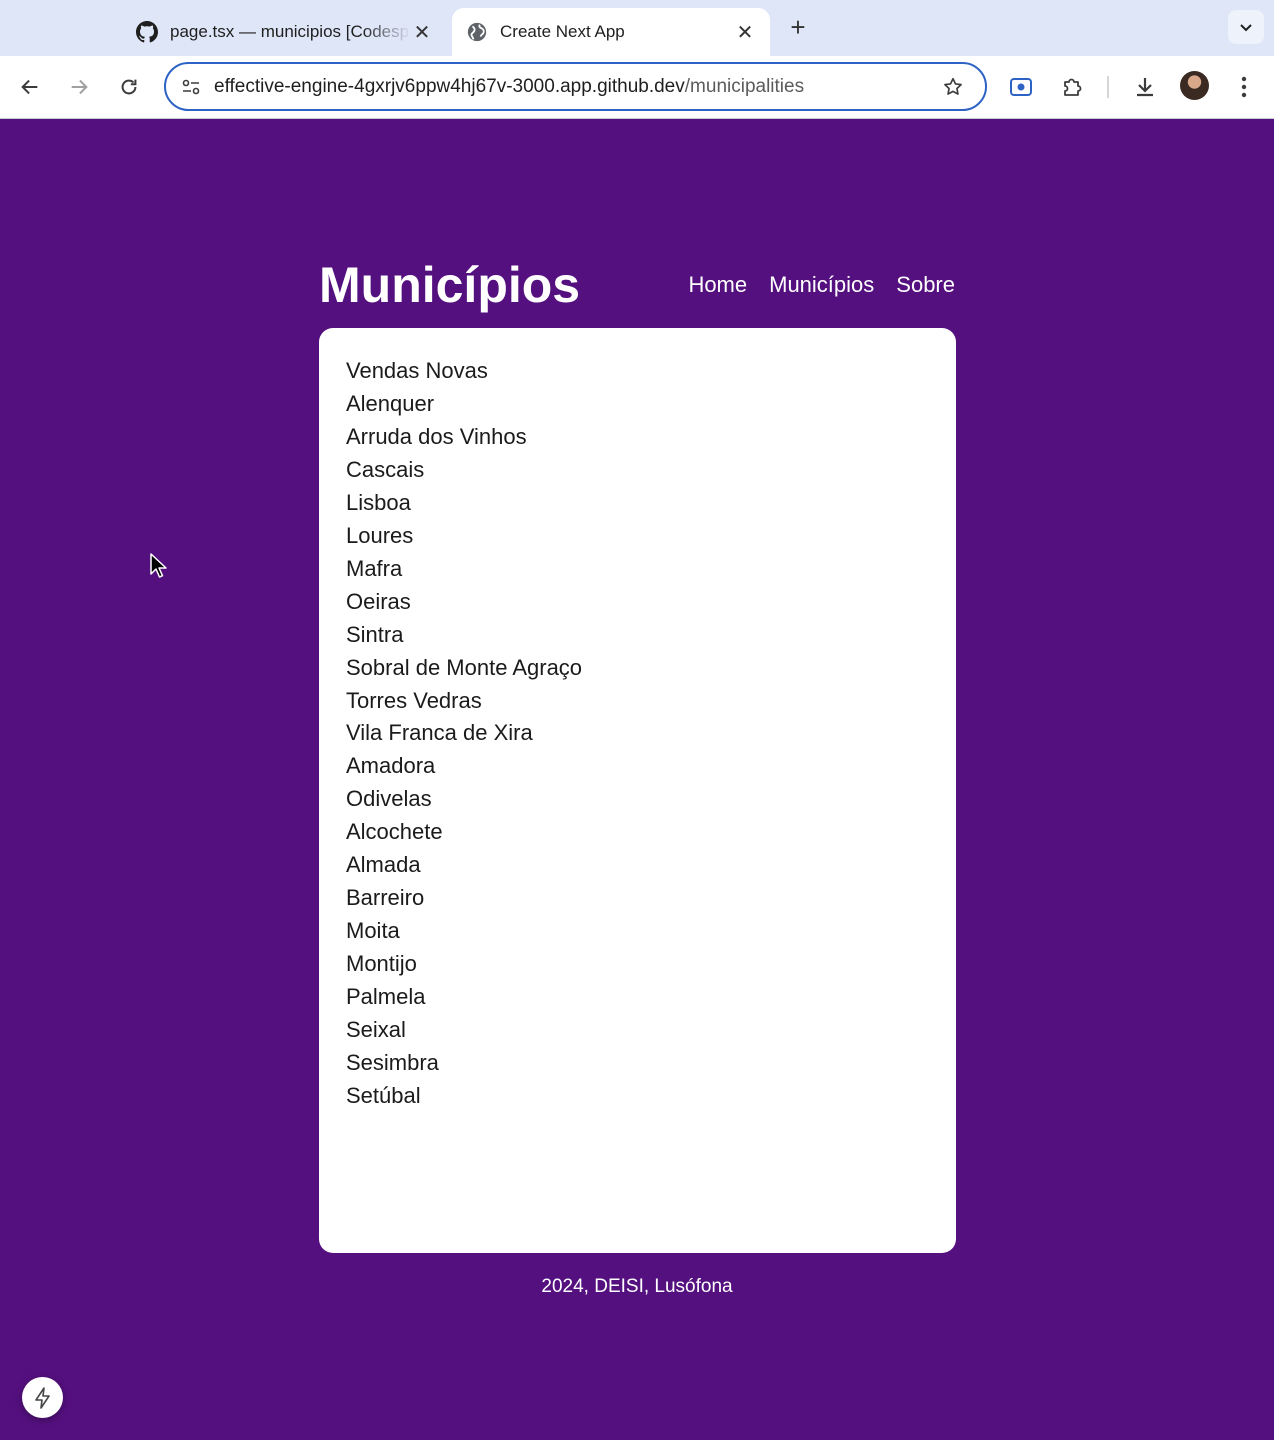  Describe the element at coordinates (798, 27) in the screenshot. I see `new-tab-icon: +` at that location.